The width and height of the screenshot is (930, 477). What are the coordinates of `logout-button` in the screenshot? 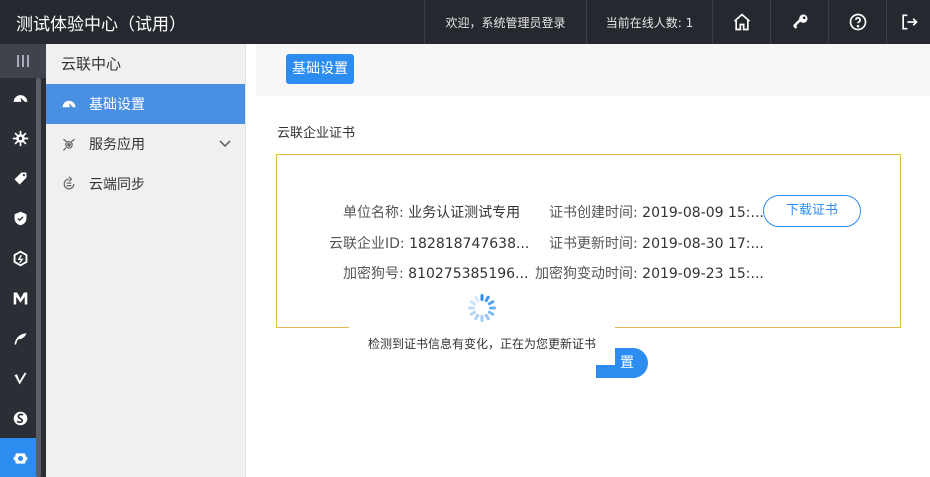 It's located at (908, 22).